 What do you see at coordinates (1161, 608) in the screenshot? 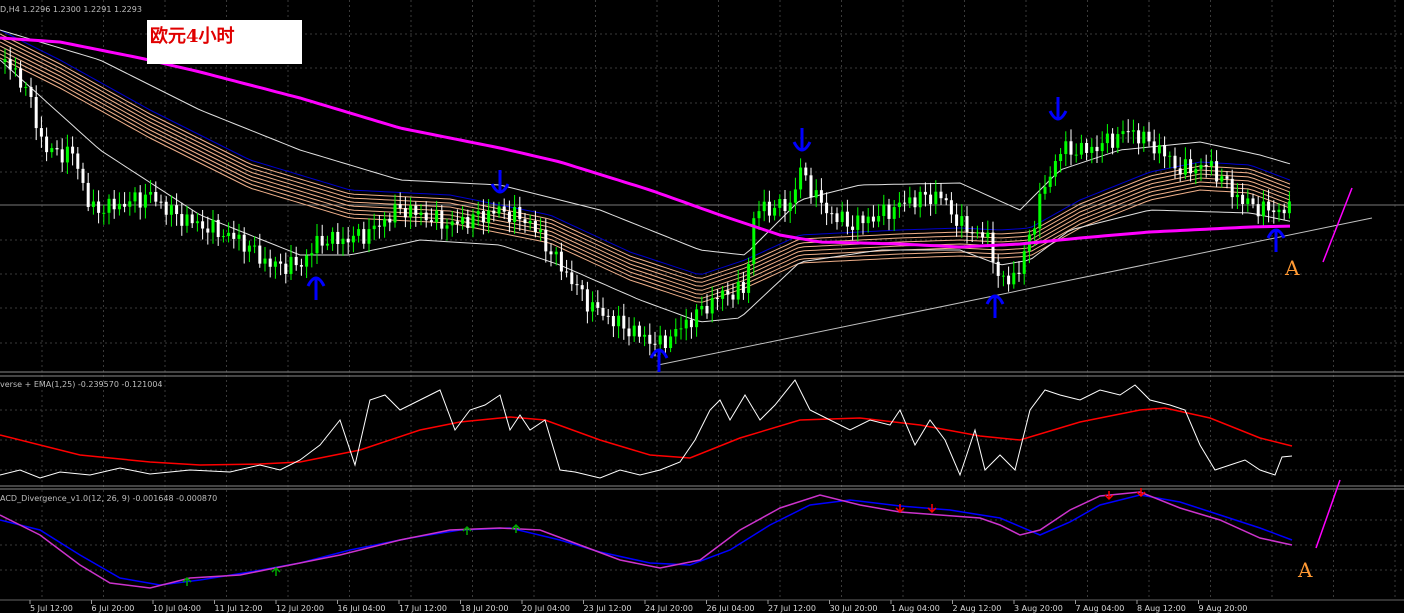
I see `x-tick-label: 8 Aug 12:00` at bounding box center [1161, 608].